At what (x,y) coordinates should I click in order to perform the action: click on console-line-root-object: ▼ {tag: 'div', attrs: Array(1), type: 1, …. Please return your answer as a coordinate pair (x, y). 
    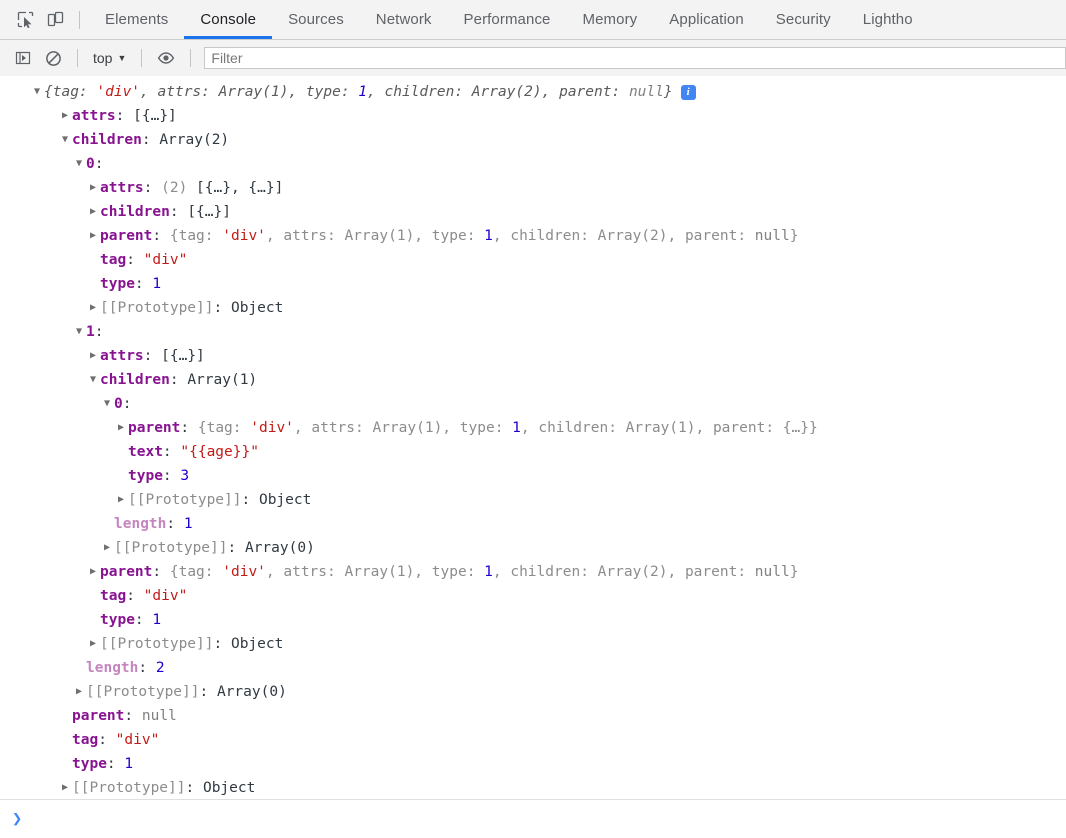
    Looking at the image, I should click on (533, 92).